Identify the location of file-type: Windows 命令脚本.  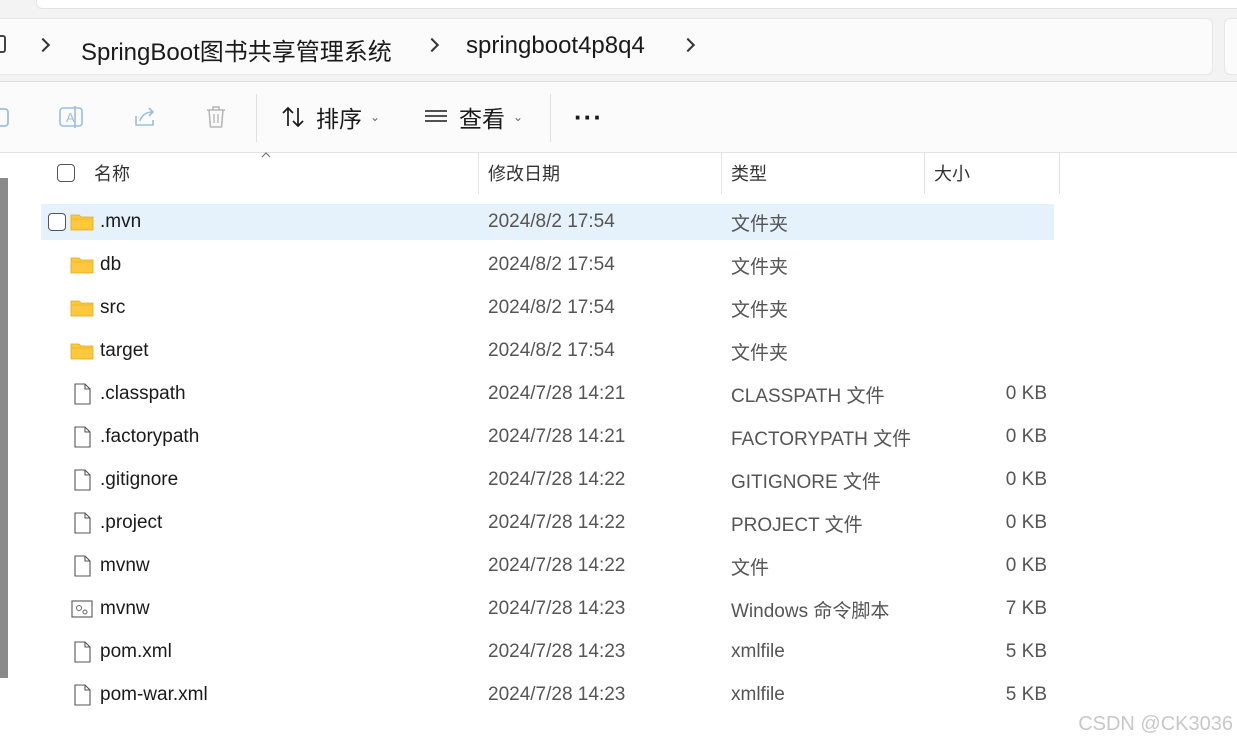
(810, 611).